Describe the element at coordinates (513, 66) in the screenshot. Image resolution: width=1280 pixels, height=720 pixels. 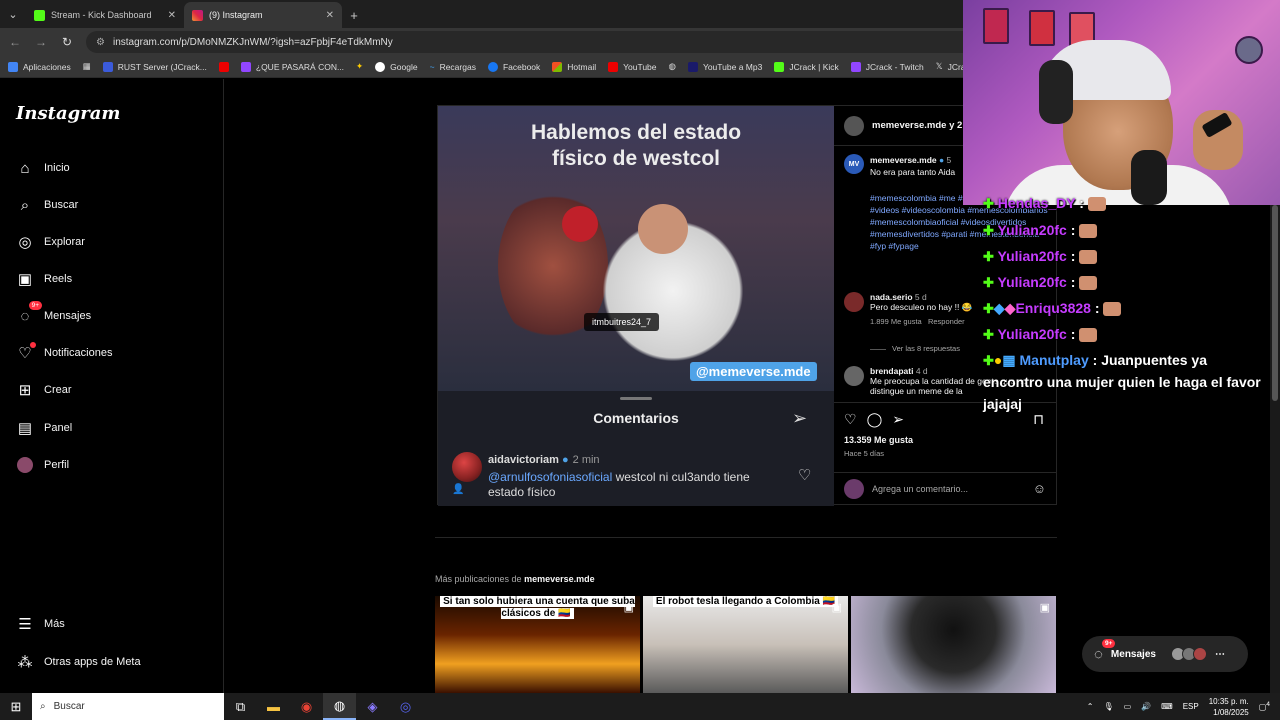
I see `bookmark-facebook: Facebook` at that location.